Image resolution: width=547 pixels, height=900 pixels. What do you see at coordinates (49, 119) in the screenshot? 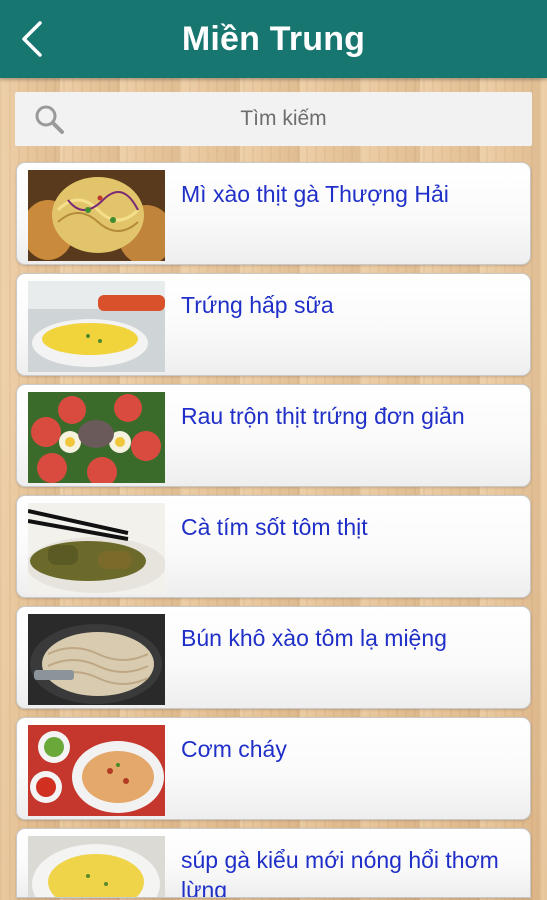
I see `search-icon` at bounding box center [49, 119].